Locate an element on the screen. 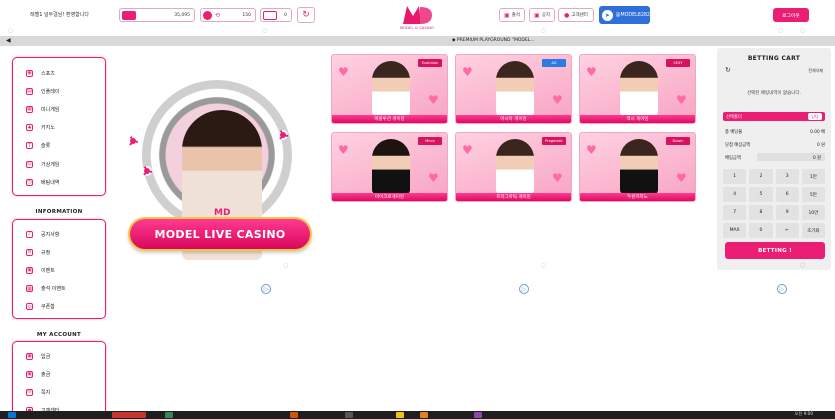 This screenshot has width=835, height=419. game-card-sexy: ♥ ♥ SEXY 섹시 게이밍 is located at coordinates (637, 89).